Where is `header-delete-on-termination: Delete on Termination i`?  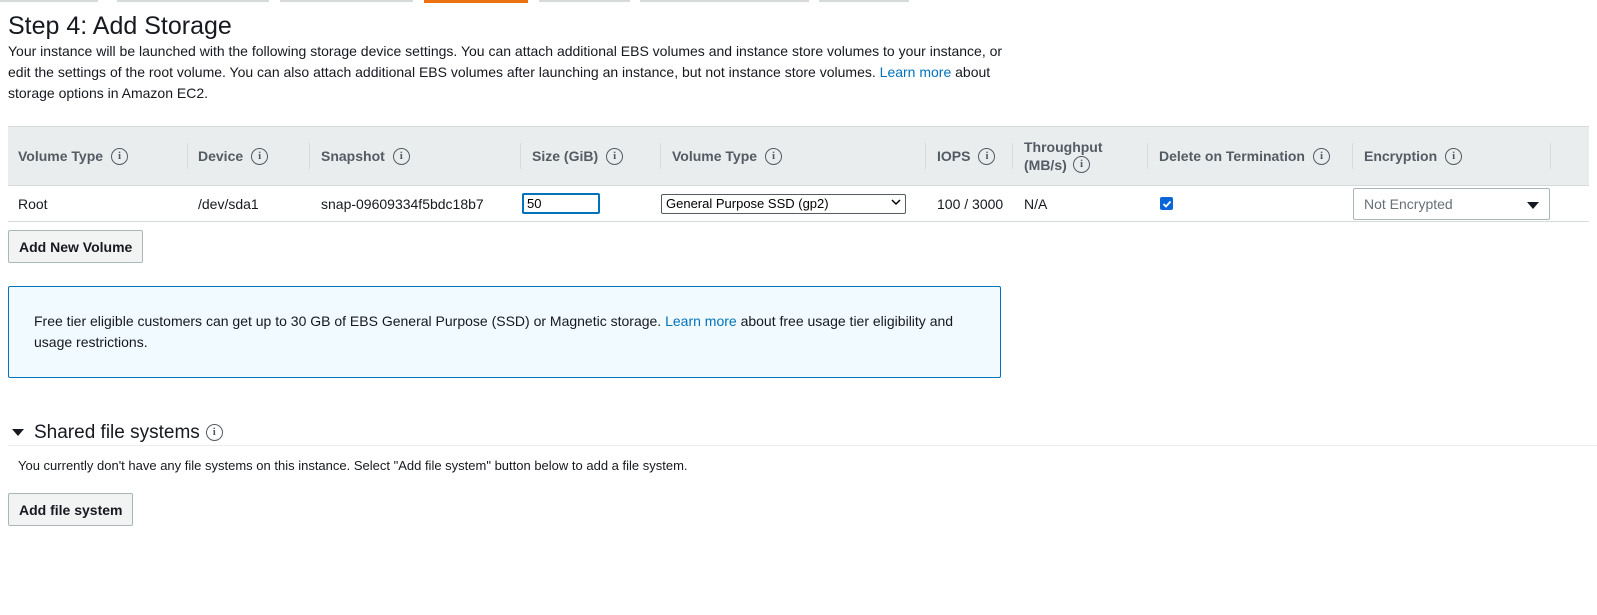 header-delete-on-termination: Delete on Termination i is located at coordinates (1250, 156).